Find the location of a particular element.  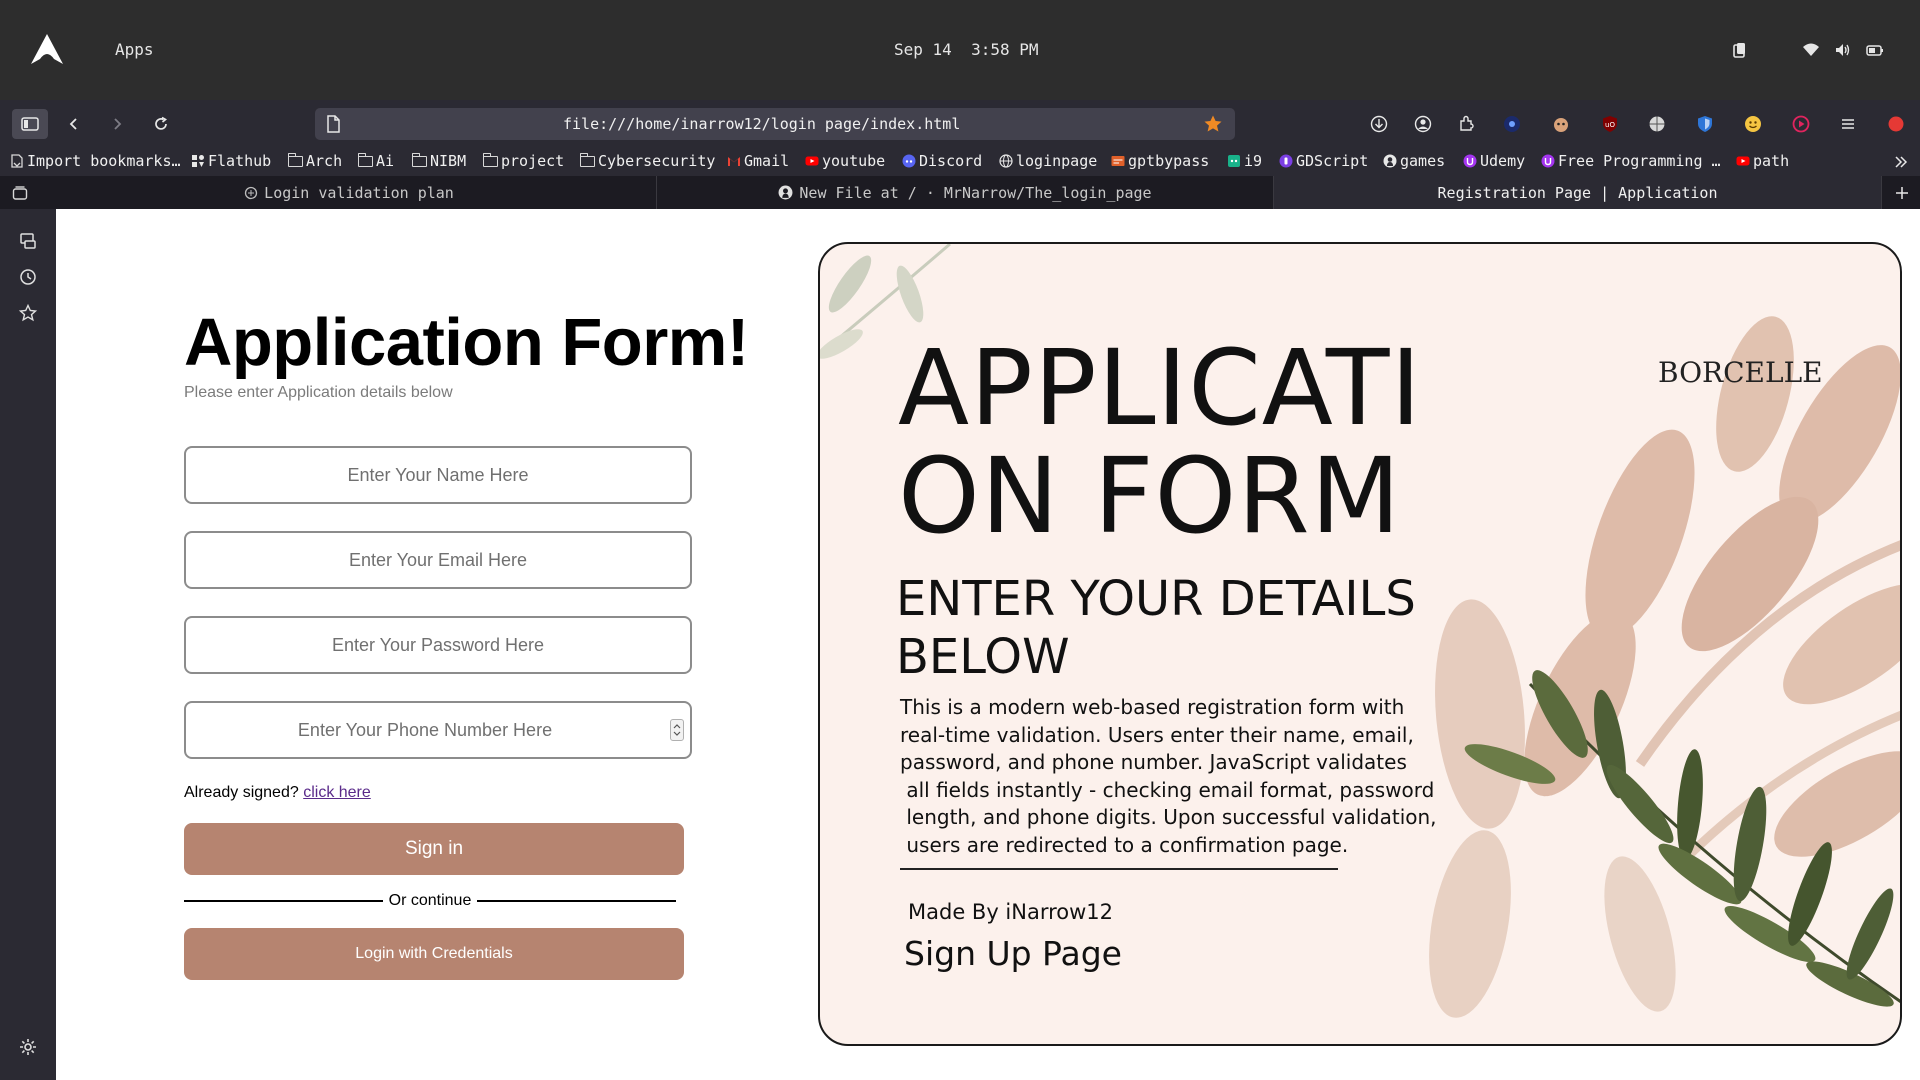

divider-line-right is located at coordinates (576, 901).